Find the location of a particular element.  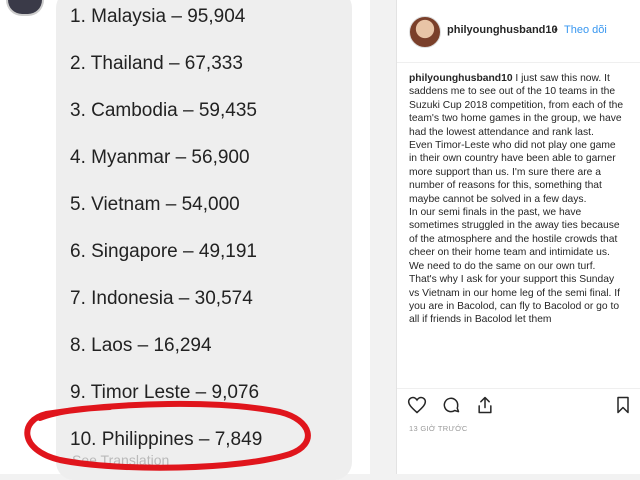

comment-icon is located at coordinates (451, 405).